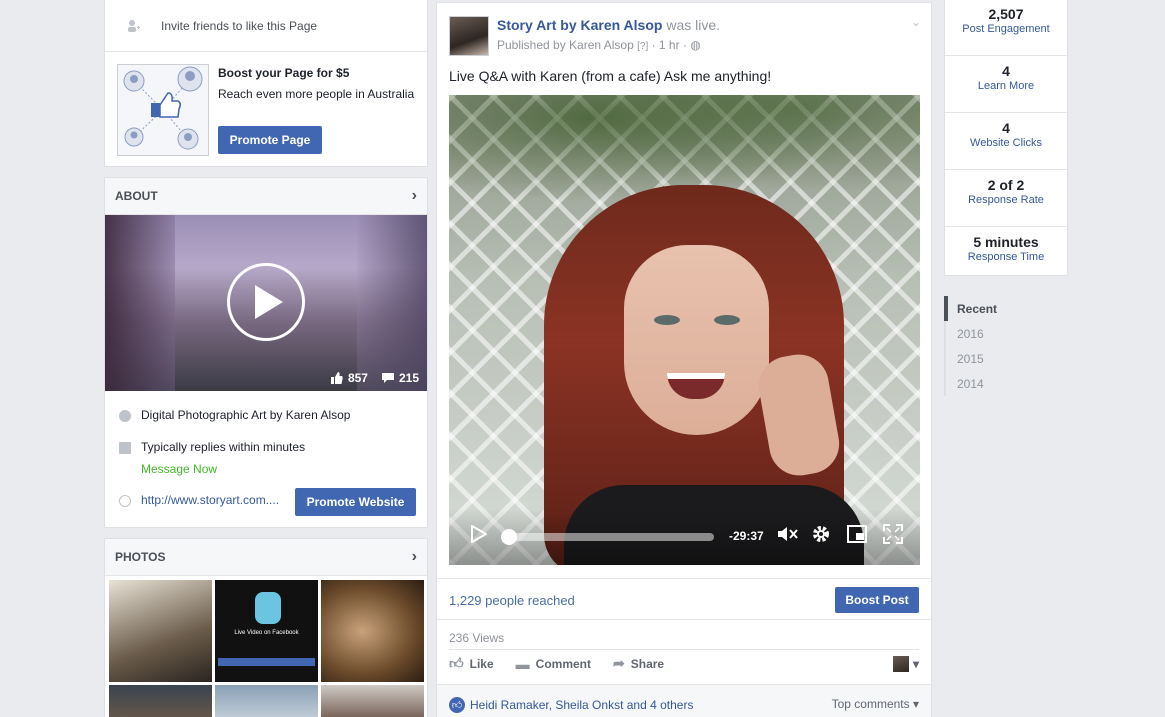 The height and width of the screenshot is (717, 1165). Describe the element at coordinates (684, 663) in the screenshot. I see `post-actions: 👍︎ Like ▬ Comment ➦ Share ▾` at that location.